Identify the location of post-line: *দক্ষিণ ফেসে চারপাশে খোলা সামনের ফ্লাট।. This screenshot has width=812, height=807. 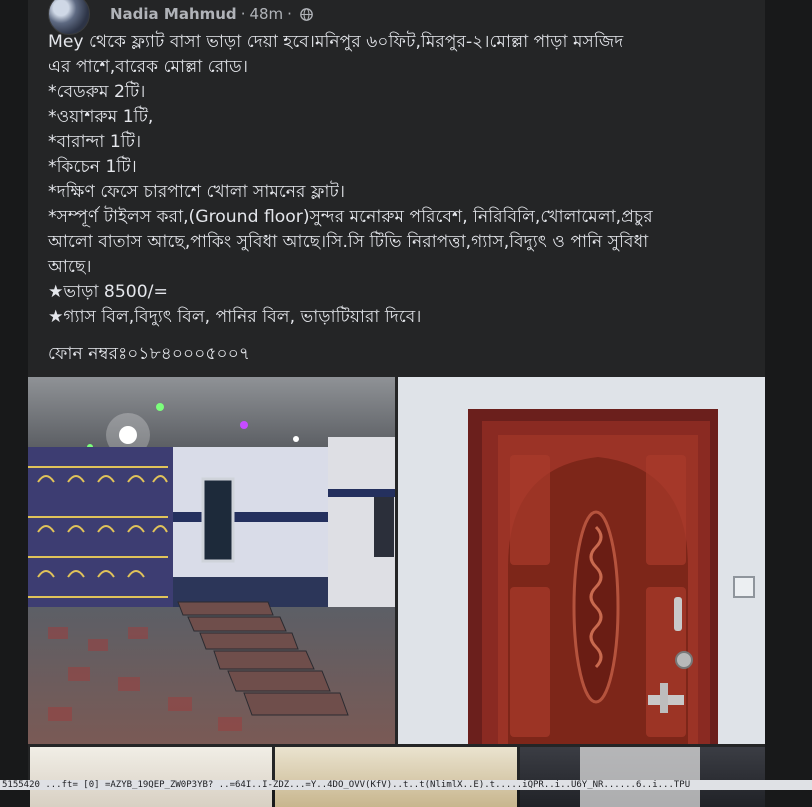
(196, 192).